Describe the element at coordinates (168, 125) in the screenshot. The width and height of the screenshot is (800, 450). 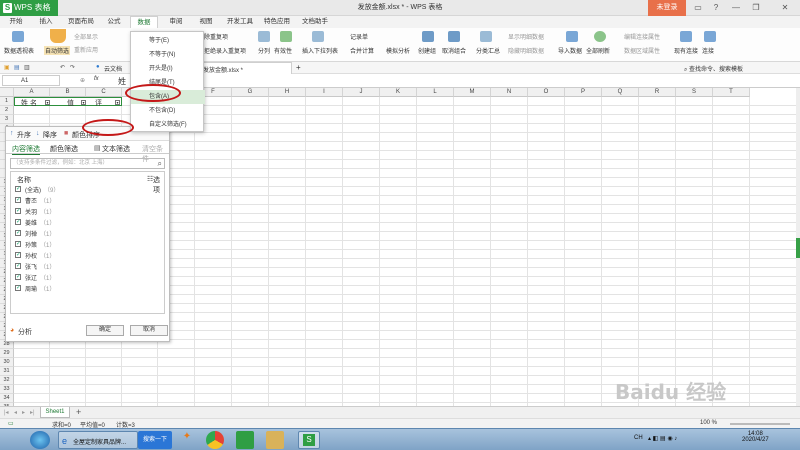
I see `text-filter-option-6: 自定义筛选(F)` at that location.